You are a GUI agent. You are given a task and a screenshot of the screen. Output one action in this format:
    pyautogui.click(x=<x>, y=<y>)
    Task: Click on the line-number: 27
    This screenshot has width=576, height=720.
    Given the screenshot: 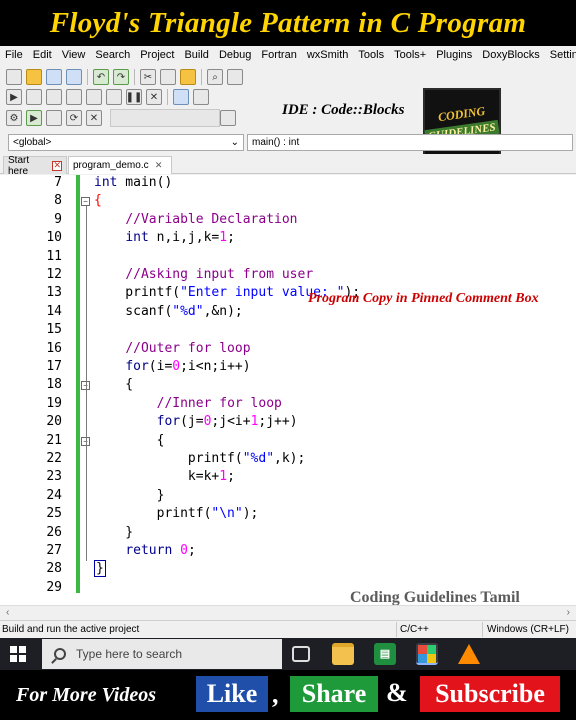 What is the action you would take?
    pyautogui.click(x=54, y=550)
    